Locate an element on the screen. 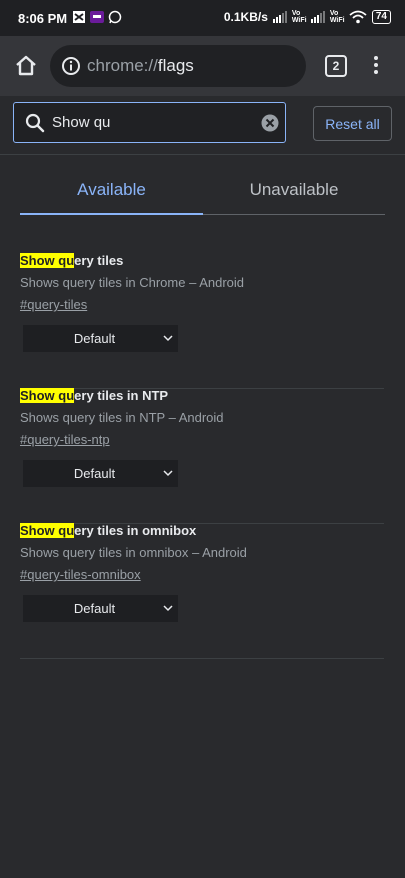 The height and width of the screenshot is (878, 405). experiment-title: Show query tiles in NTP is located at coordinates (94, 395).